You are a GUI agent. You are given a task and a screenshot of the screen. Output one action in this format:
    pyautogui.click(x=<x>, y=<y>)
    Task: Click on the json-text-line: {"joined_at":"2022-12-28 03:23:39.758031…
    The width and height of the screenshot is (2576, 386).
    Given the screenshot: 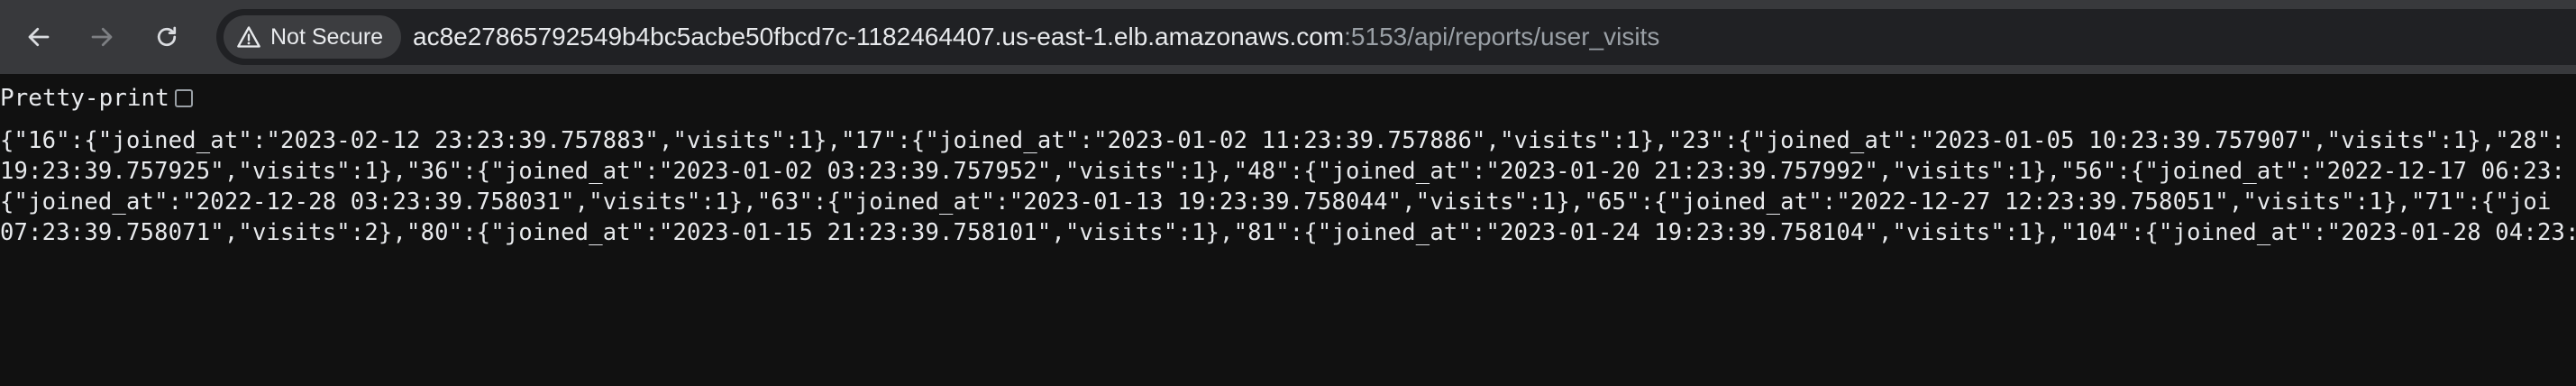 What is the action you would take?
    pyautogui.click(x=1276, y=202)
    